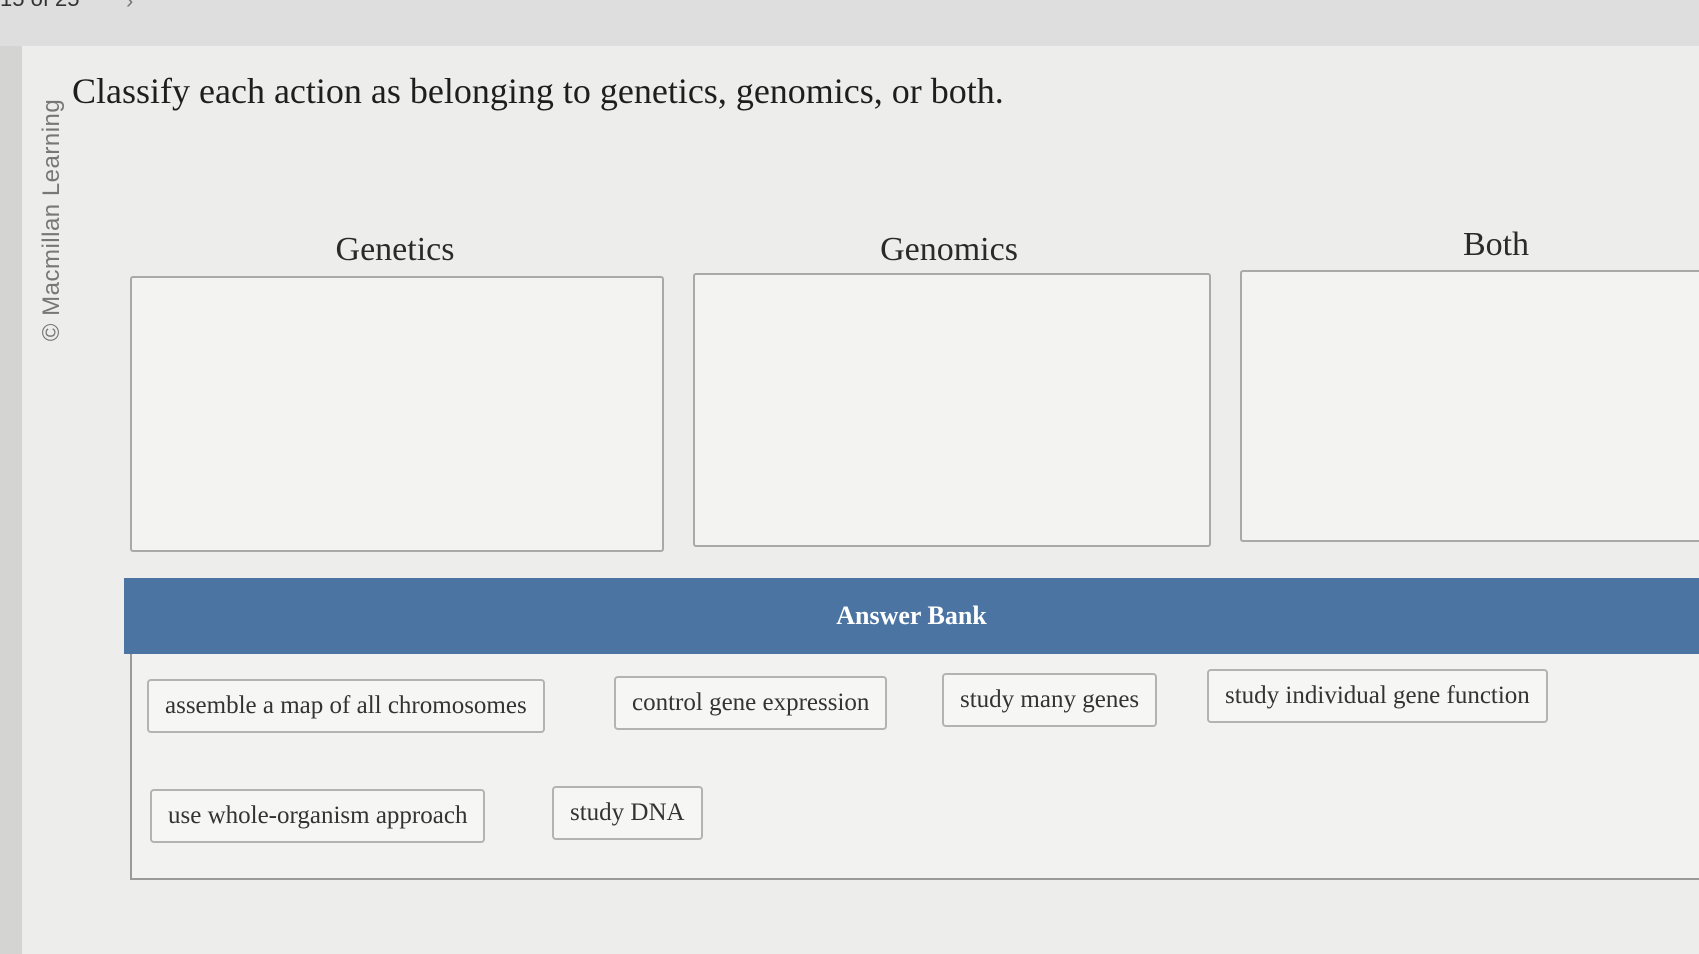 Image resolution: width=1699 pixels, height=954 pixels. What do you see at coordinates (849, 23) in the screenshot?
I see `top-strip: 15 of 25 ›` at bounding box center [849, 23].